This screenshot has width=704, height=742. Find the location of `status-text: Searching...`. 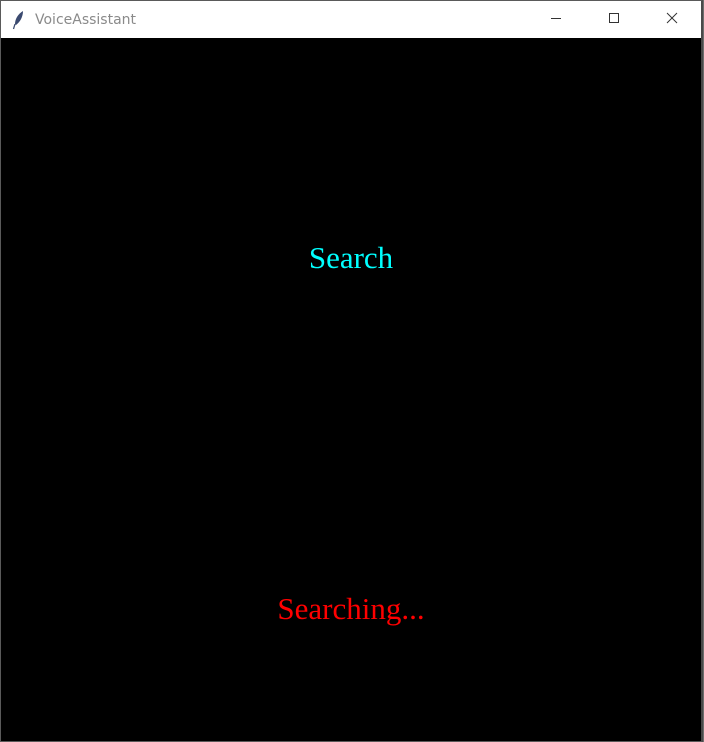

status-text: Searching... is located at coordinates (351, 608).